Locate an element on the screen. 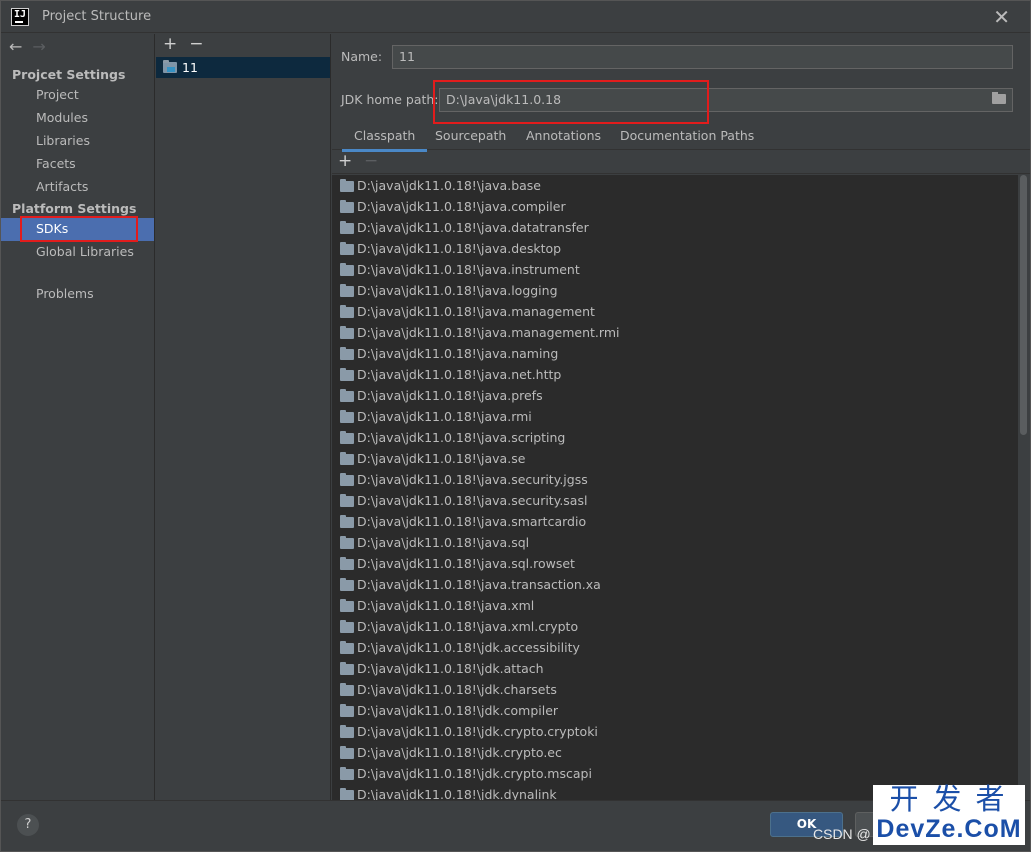 This screenshot has height=852, width=1031. classpath-entry-label: D:\java\jdk11.0.18!\java.datatransfer is located at coordinates (473, 227).